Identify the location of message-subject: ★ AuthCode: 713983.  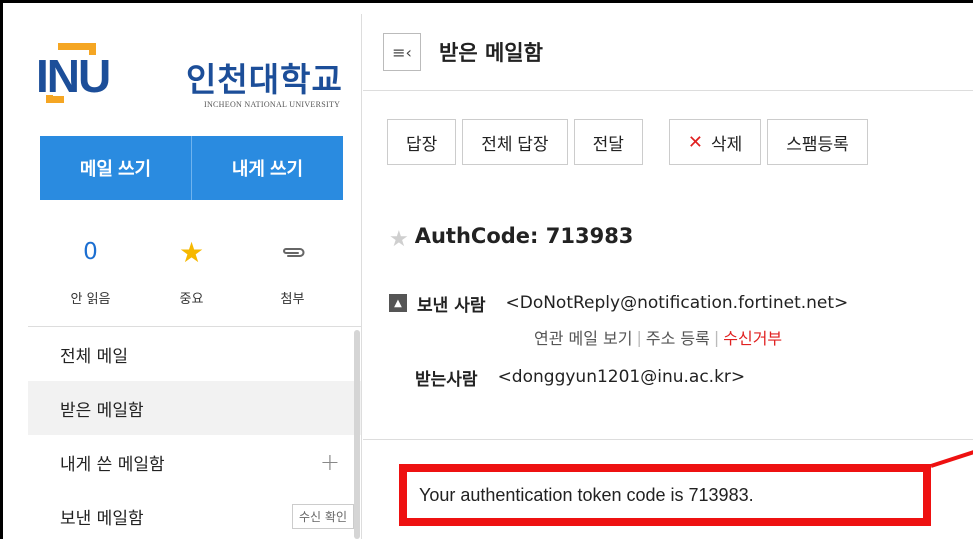
(511, 236).